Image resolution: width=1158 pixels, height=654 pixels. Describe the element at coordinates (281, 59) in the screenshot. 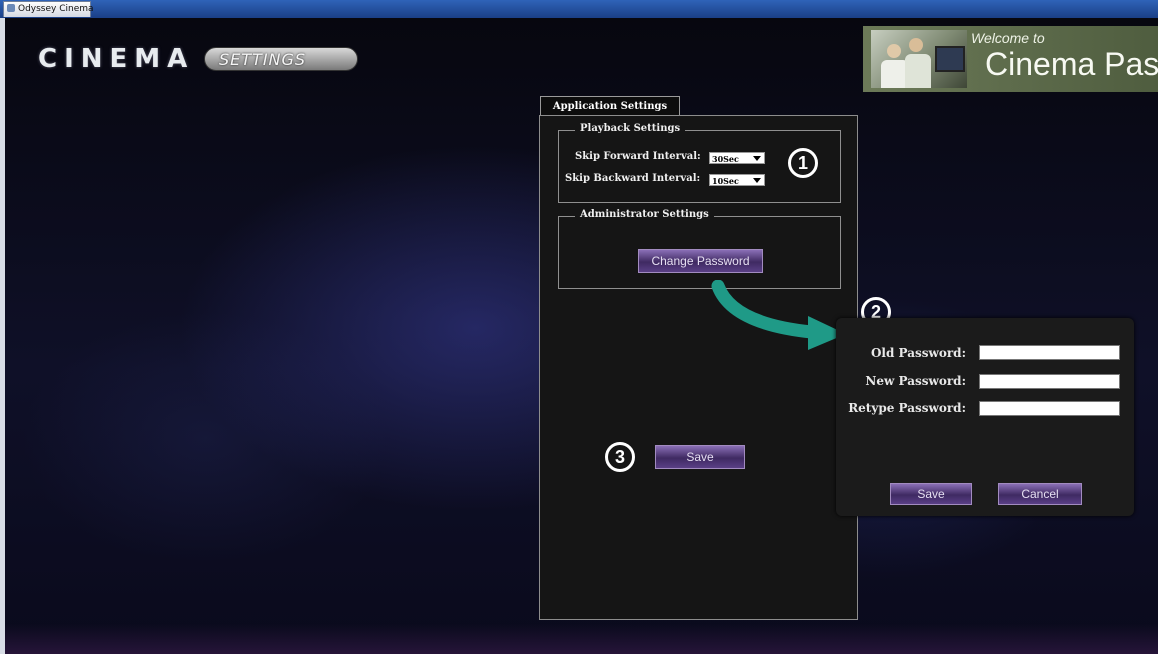

I see `logo-settings-text: SETTINGS` at that location.